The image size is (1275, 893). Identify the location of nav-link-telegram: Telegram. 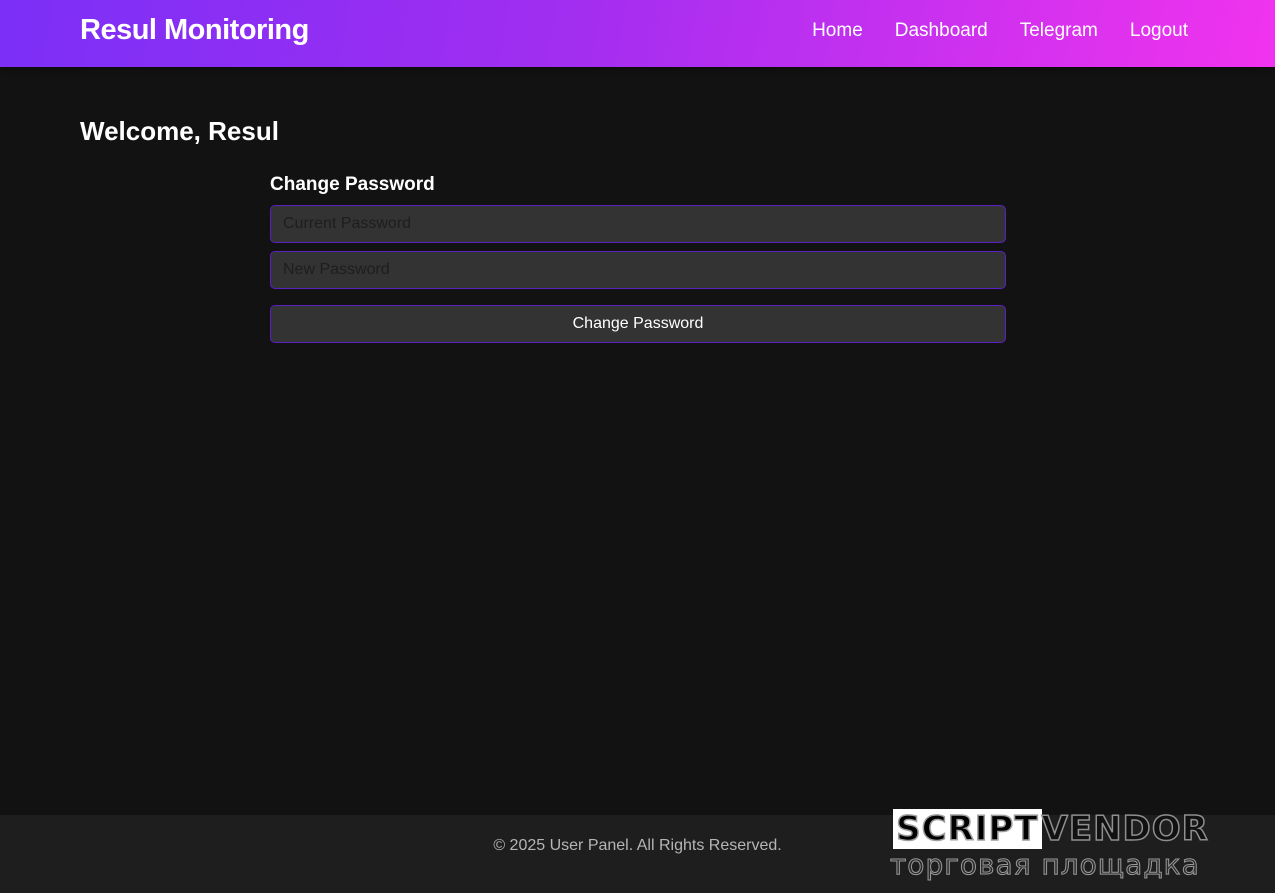
(1059, 31).